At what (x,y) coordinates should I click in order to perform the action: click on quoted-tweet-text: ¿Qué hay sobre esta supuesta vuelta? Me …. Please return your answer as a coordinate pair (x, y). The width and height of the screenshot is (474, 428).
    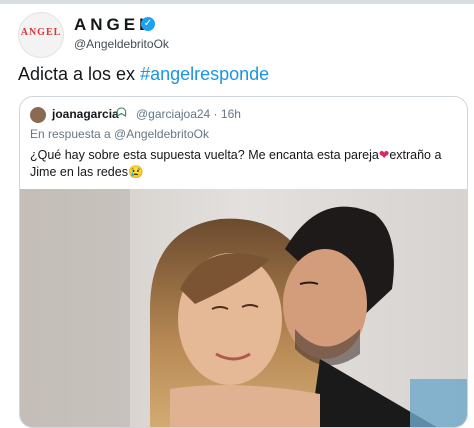
    Looking at the image, I should click on (244, 164).